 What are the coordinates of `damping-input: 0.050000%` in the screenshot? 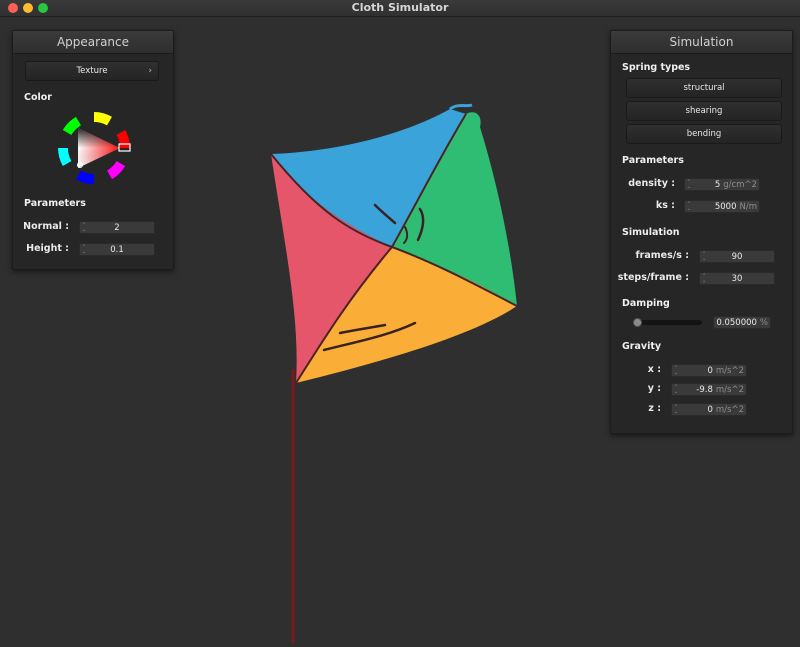 It's located at (742, 322).